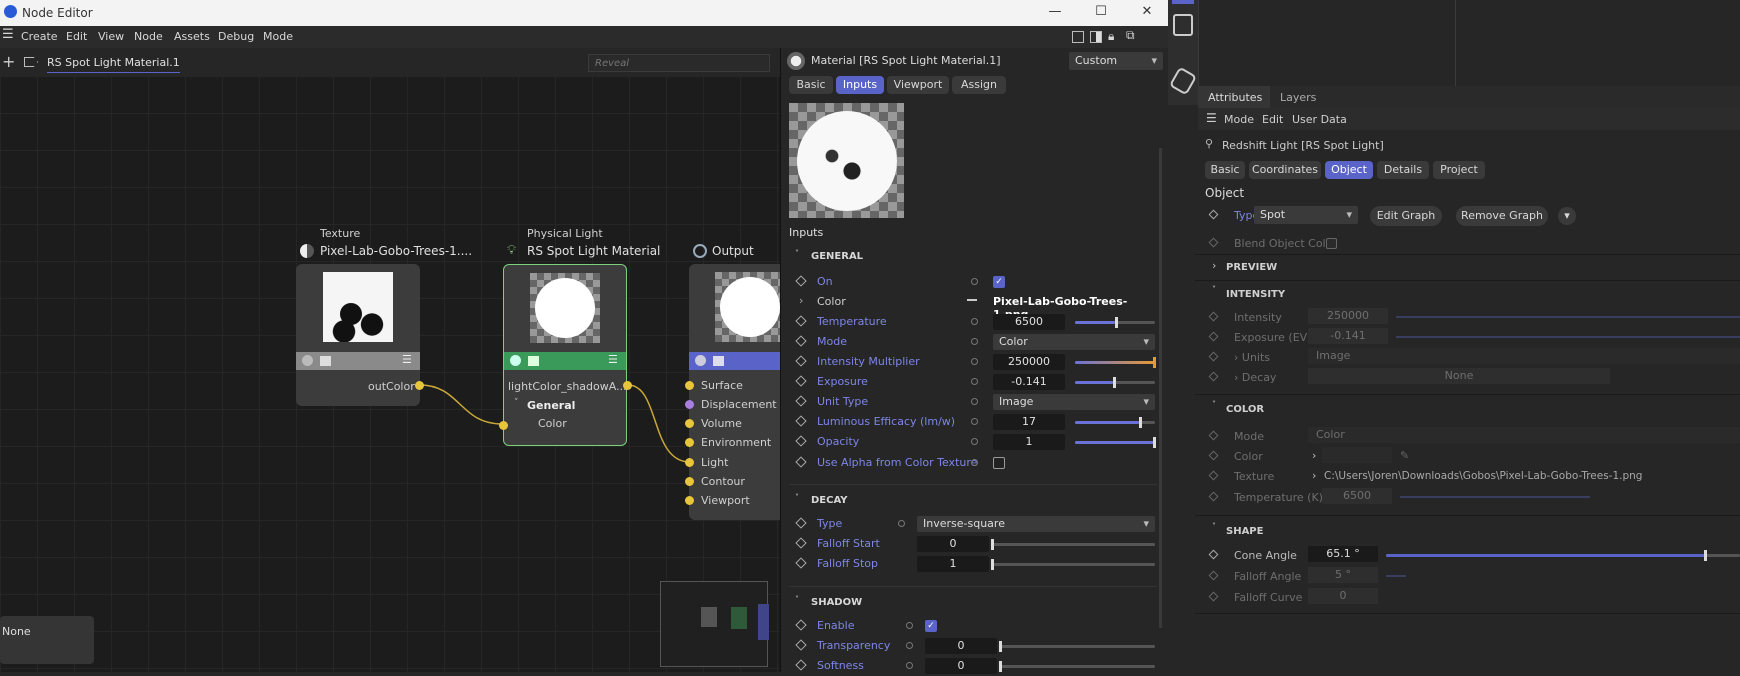  What do you see at coordinates (689, 500) in the screenshot?
I see `viewport-port` at bounding box center [689, 500].